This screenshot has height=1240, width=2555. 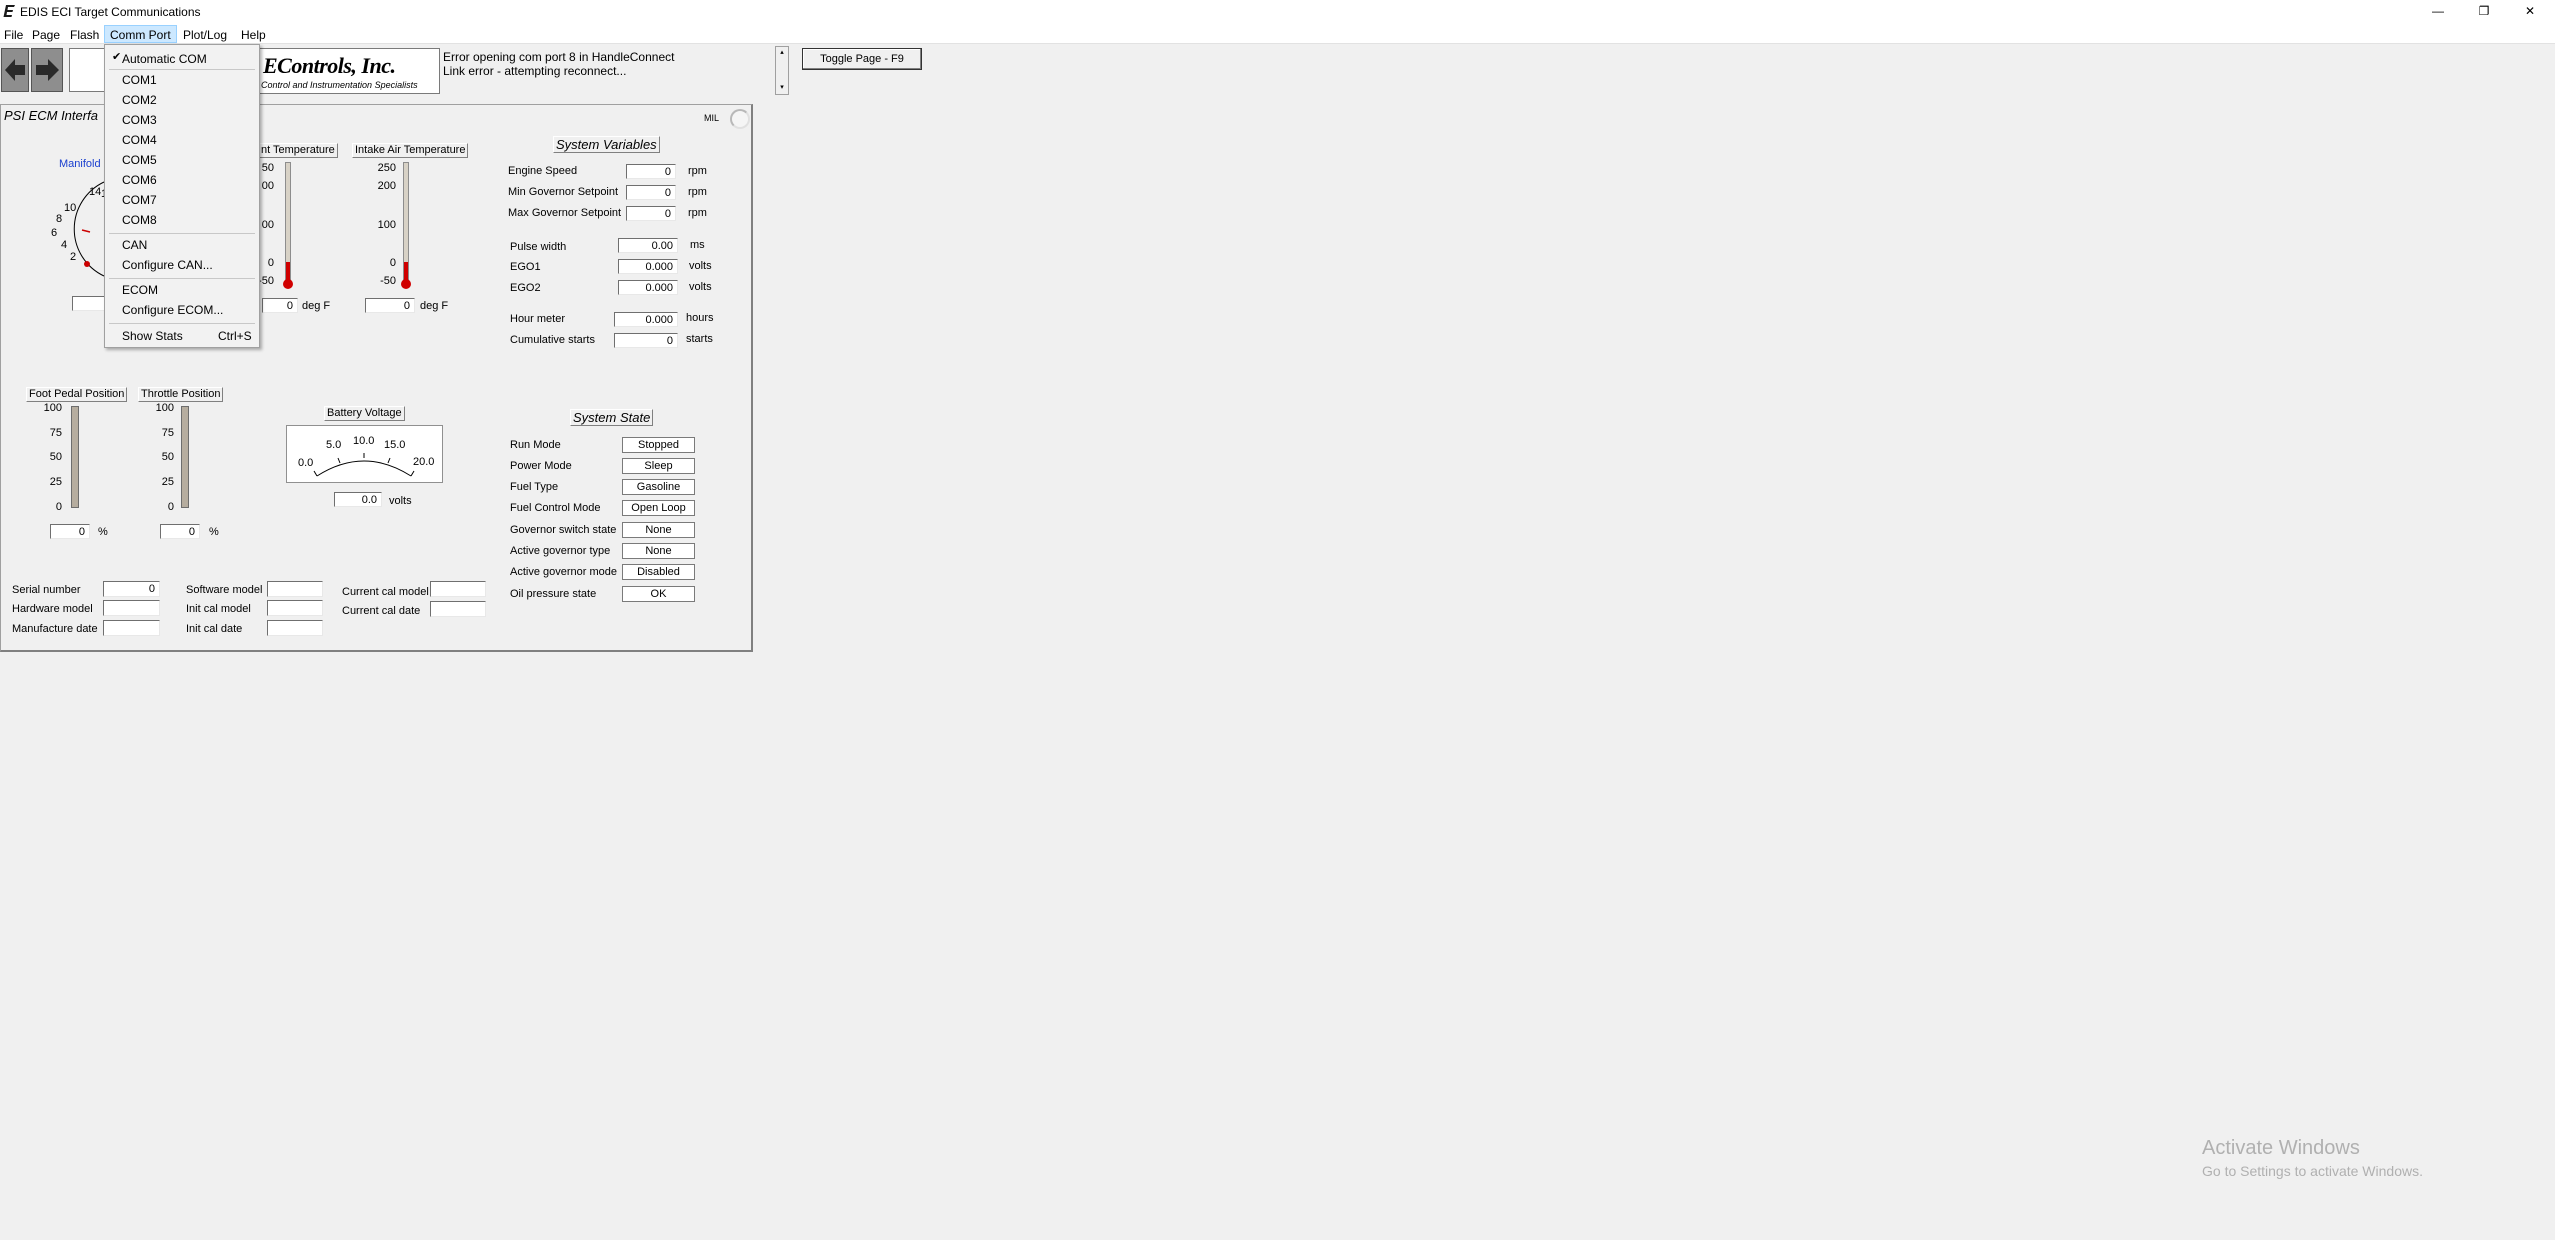 I want to click on foot-pedal-tick-1: 75, so click(x=55, y=433).